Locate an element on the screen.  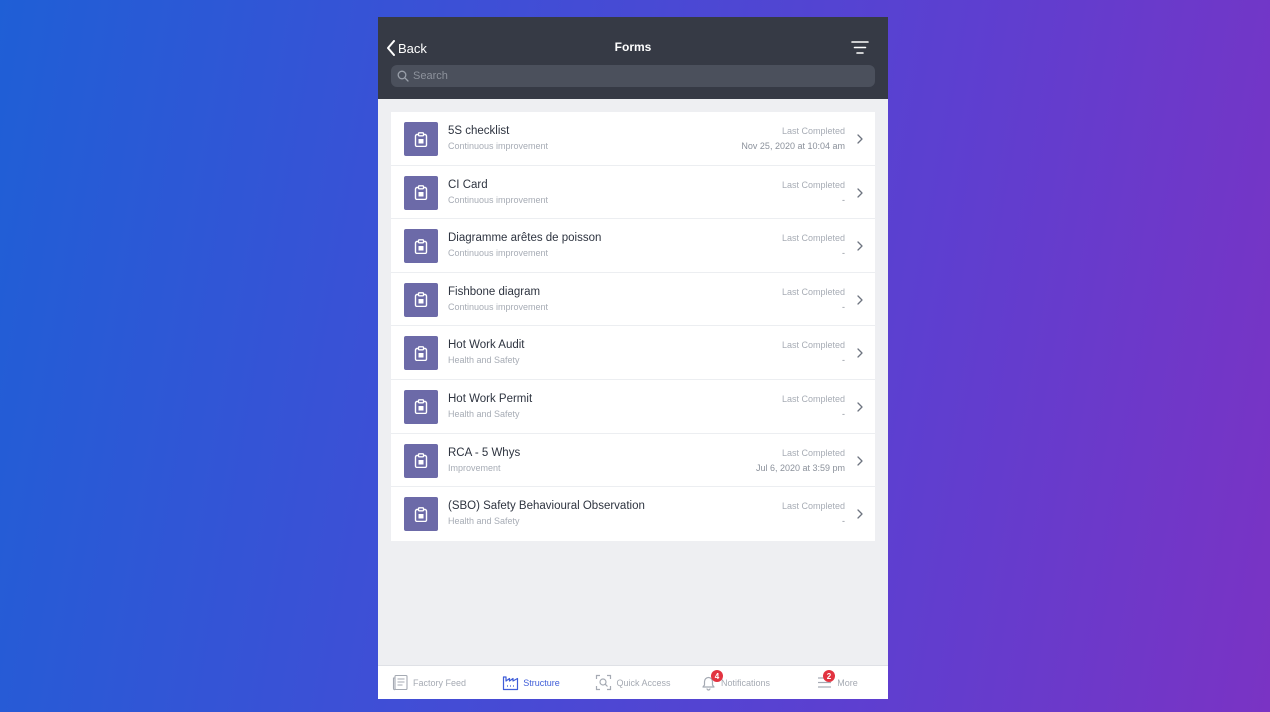
tab-notifications-label: Notifications is located at coordinates (745, 682).